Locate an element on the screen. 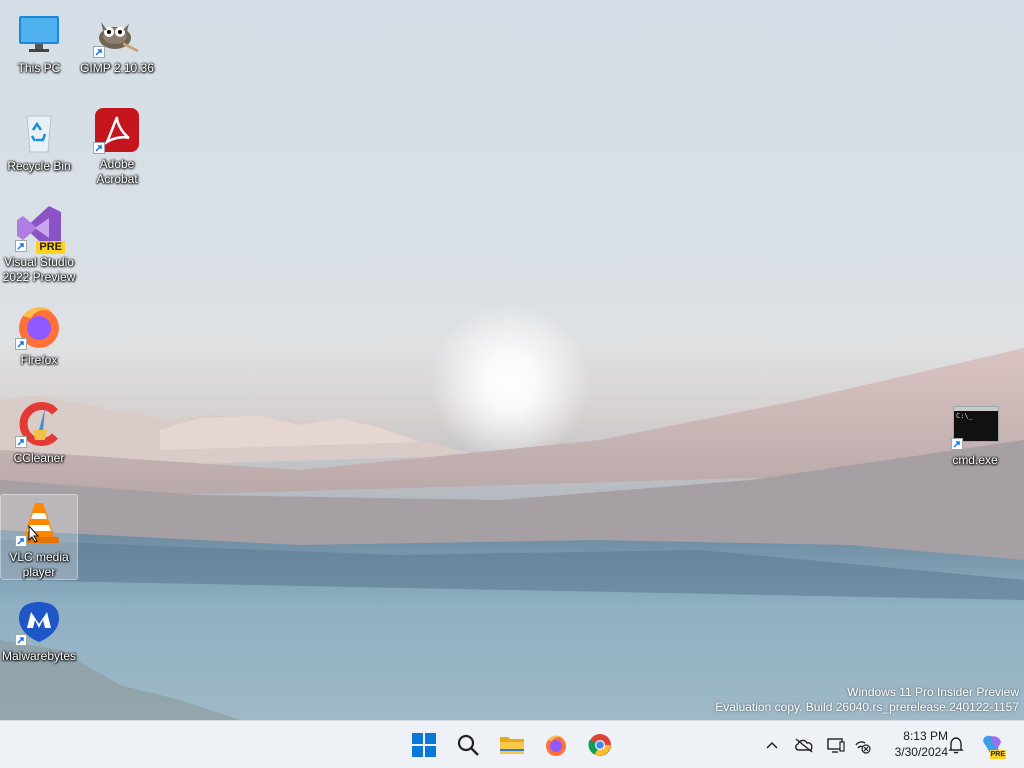 Image resolution: width=1024 pixels, height=768 pixels. file-explorer-button is located at coordinates (512, 745).